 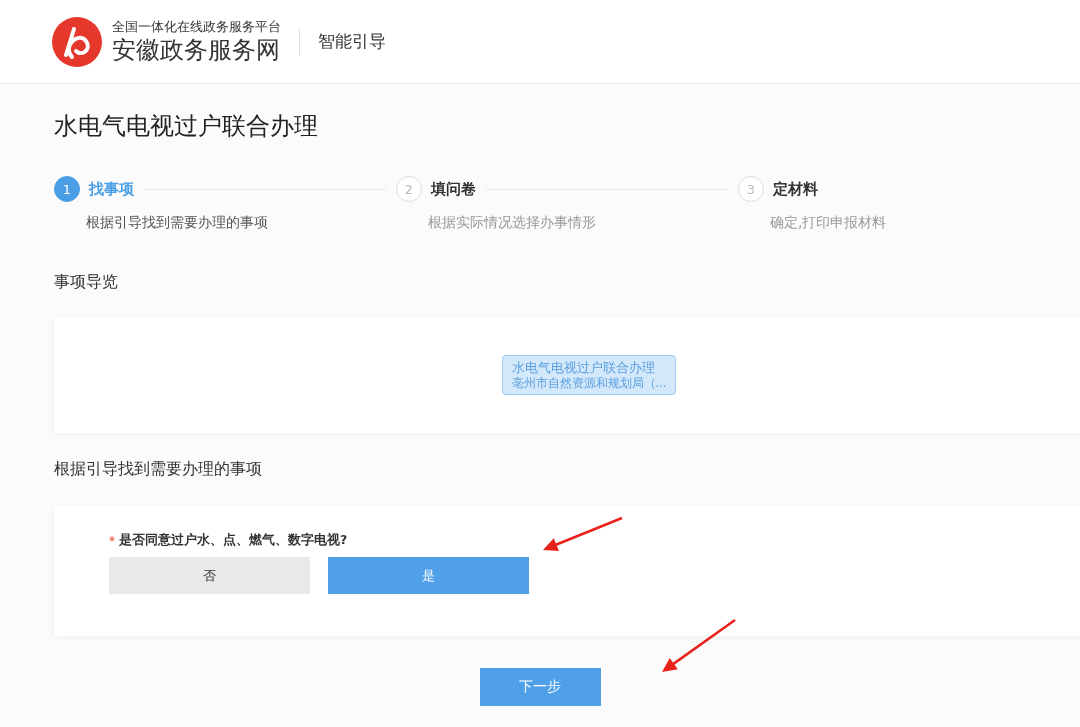 What do you see at coordinates (112, 540) in the screenshot?
I see `required-mark: *` at bounding box center [112, 540].